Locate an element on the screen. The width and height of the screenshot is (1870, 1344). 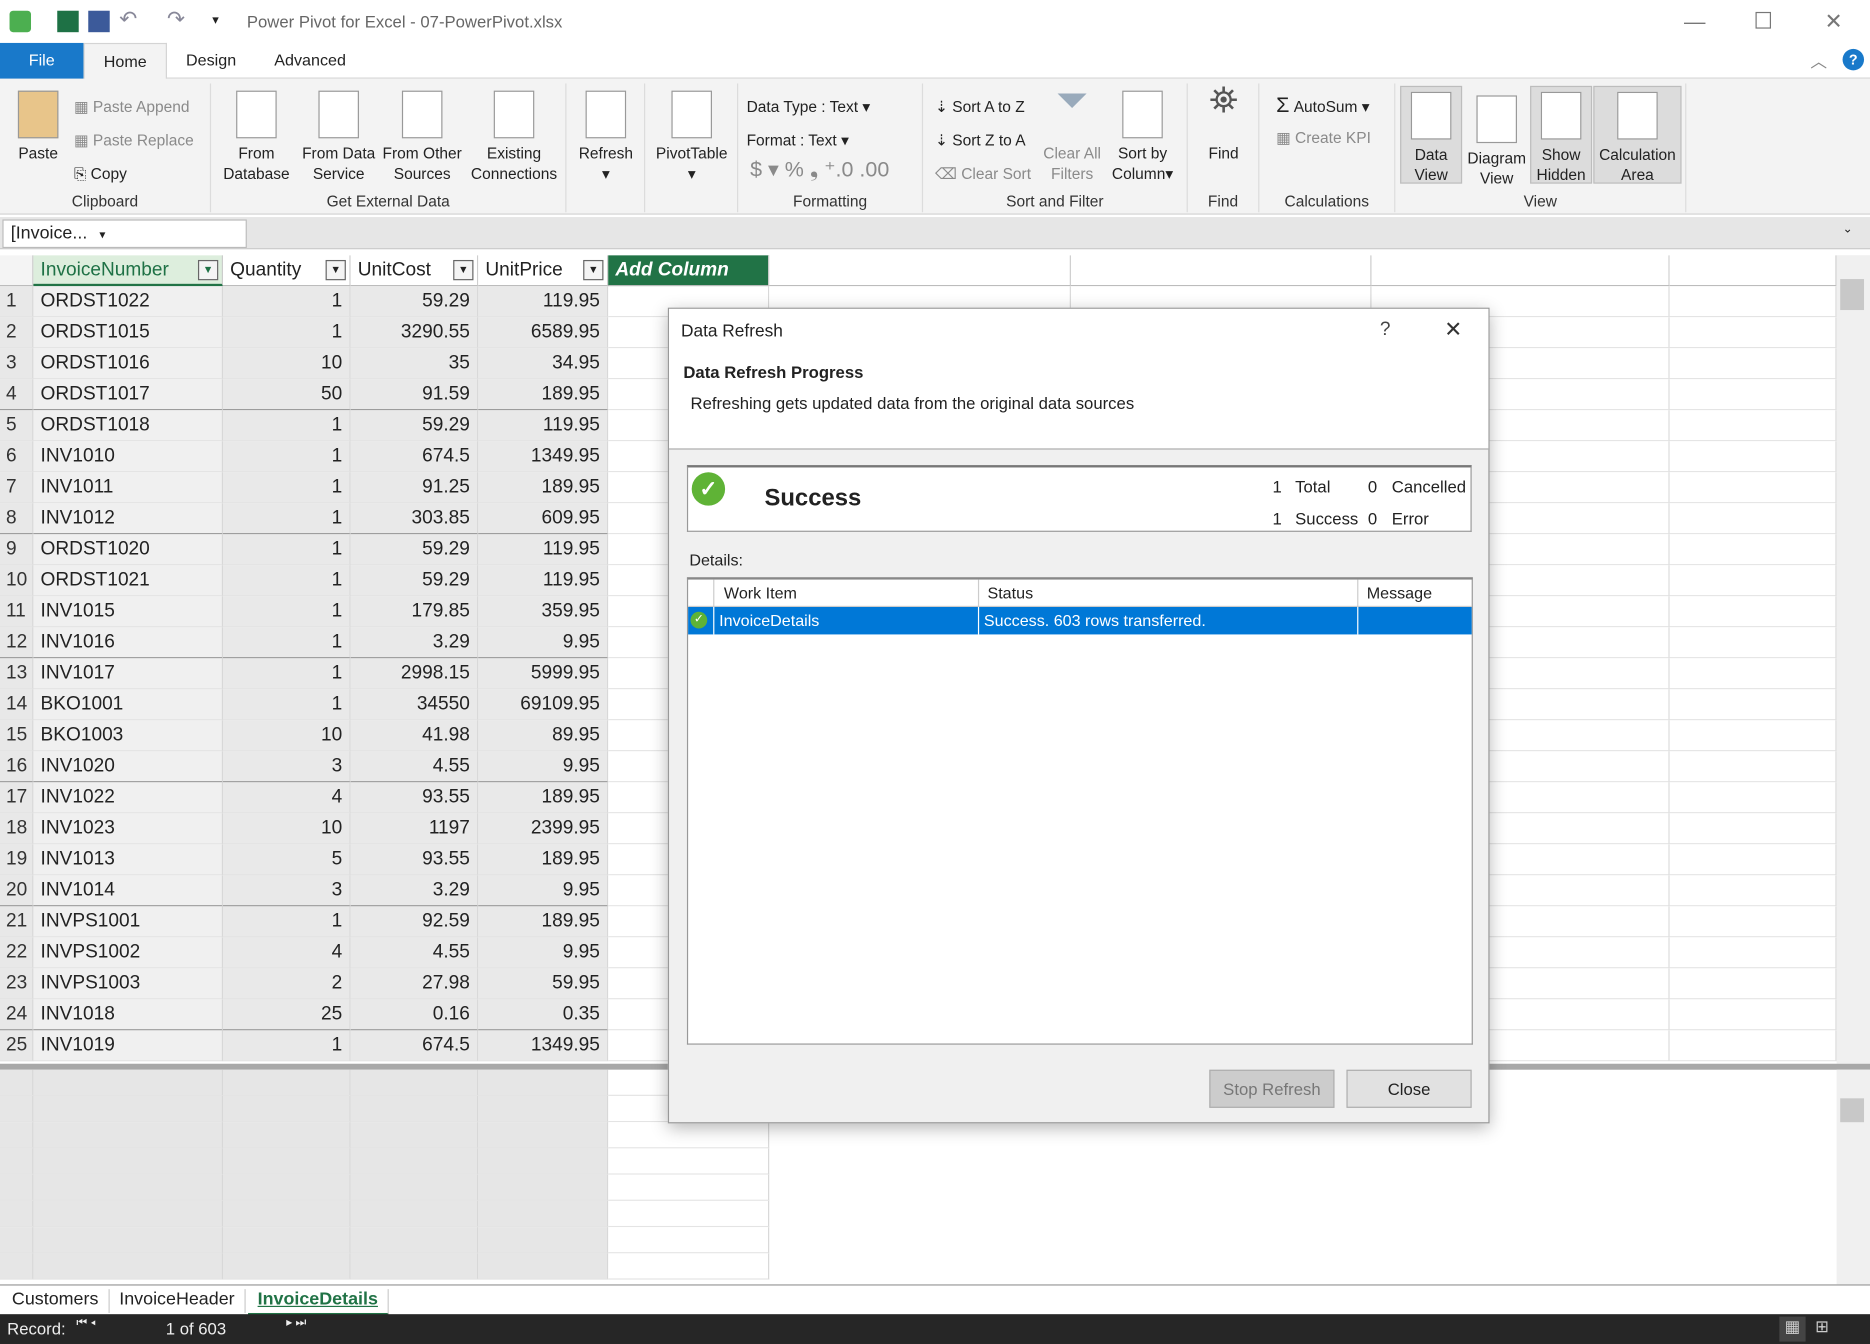
autosum-button: Σ AutoSum ▾ is located at coordinates (1322, 105).